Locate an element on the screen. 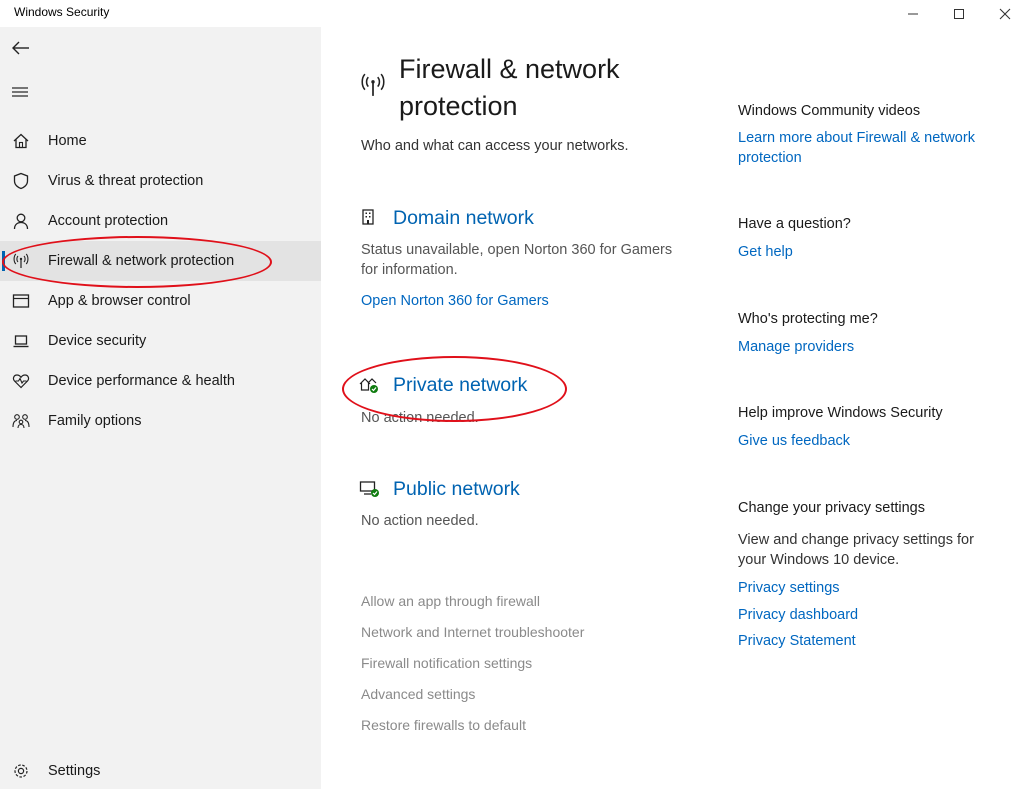  page-title: Firewall & network protection is located at coordinates (509, 87).